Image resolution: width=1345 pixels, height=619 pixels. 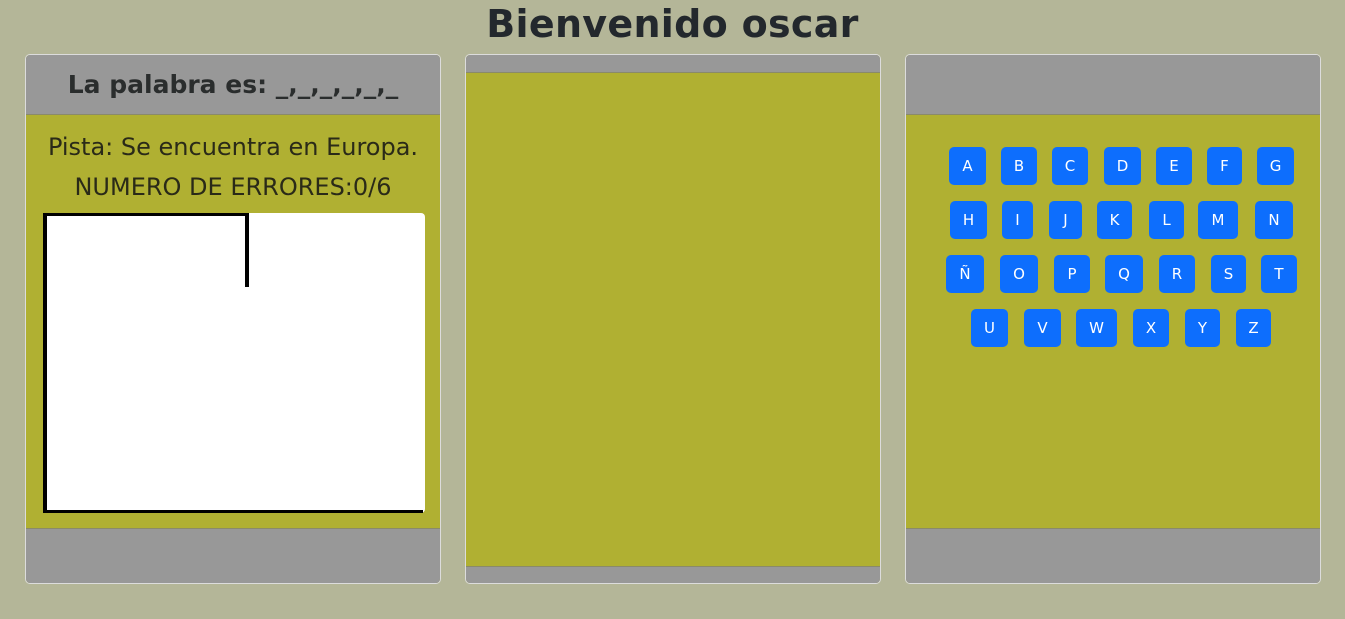 What do you see at coordinates (672, 24) in the screenshot?
I see `page-title: Bienvenido oscar` at bounding box center [672, 24].